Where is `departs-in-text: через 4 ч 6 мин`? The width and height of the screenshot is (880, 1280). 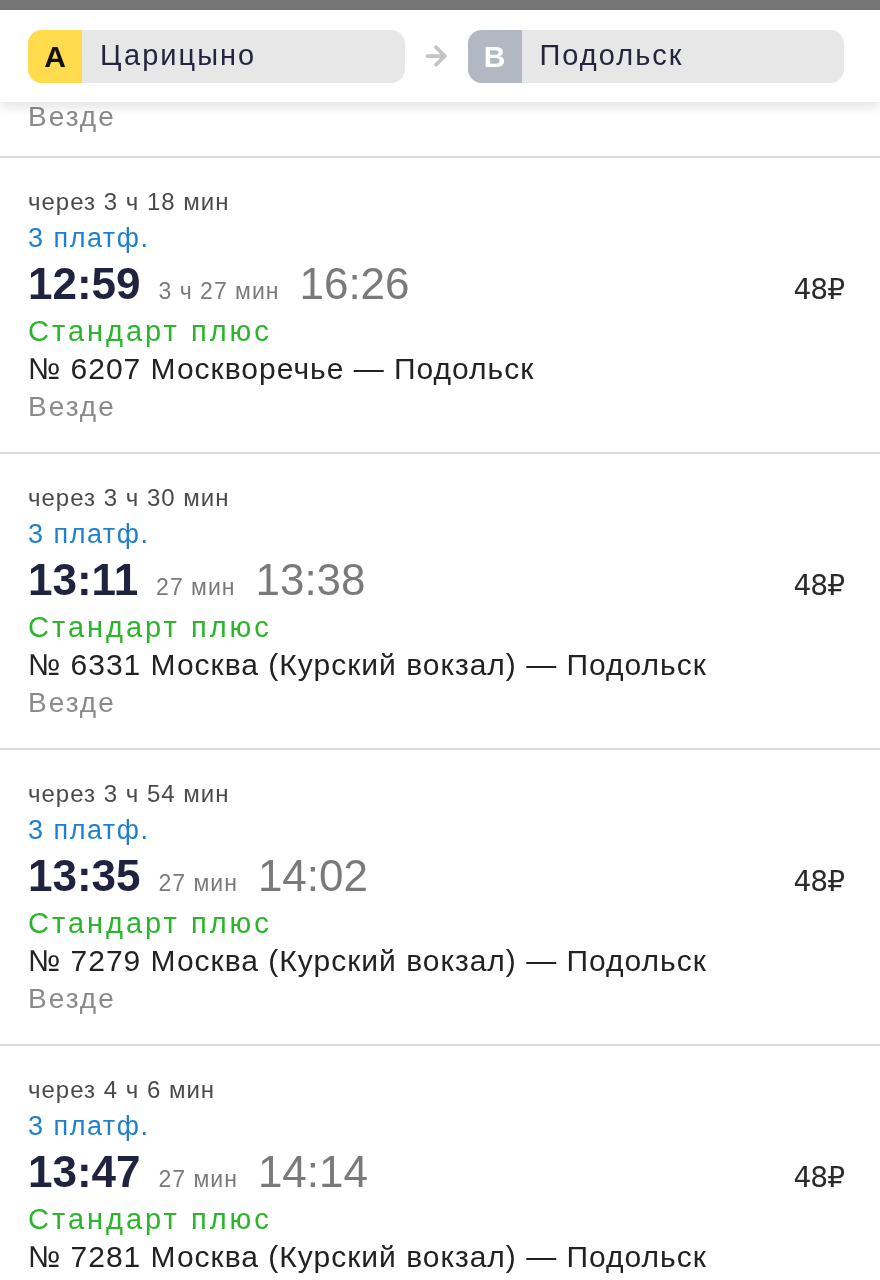
departs-in-text: через 4 ч 6 мин is located at coordinates (122, 1090).